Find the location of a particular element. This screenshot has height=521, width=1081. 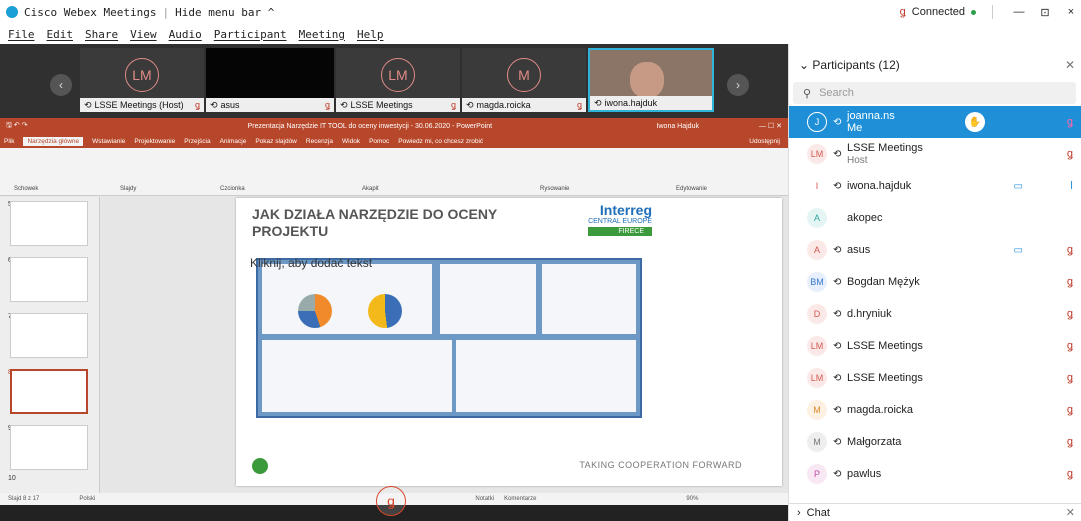

chevron-right-icon: › is located at coordinates (799, 512).